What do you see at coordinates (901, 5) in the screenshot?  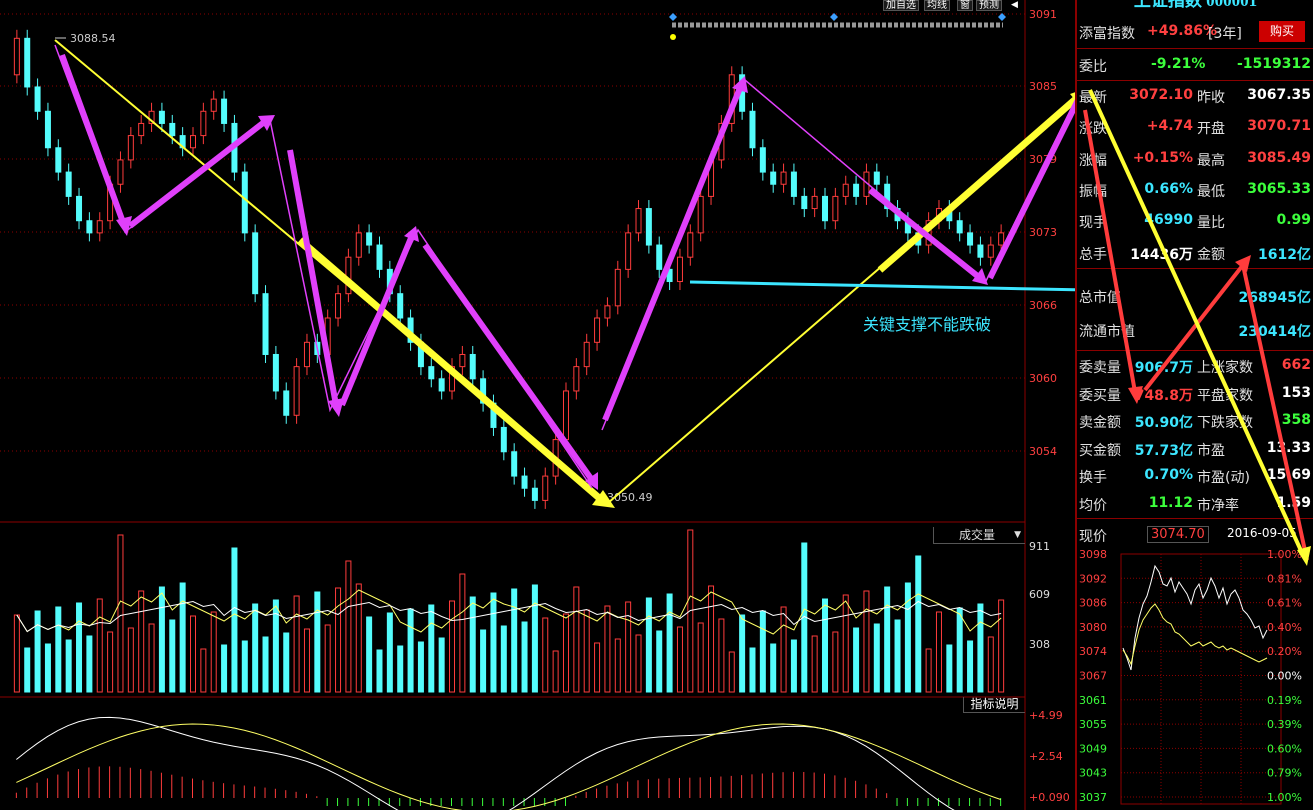 I see `toolbar-button-0: 加自选` at bounding box center [901, 5].